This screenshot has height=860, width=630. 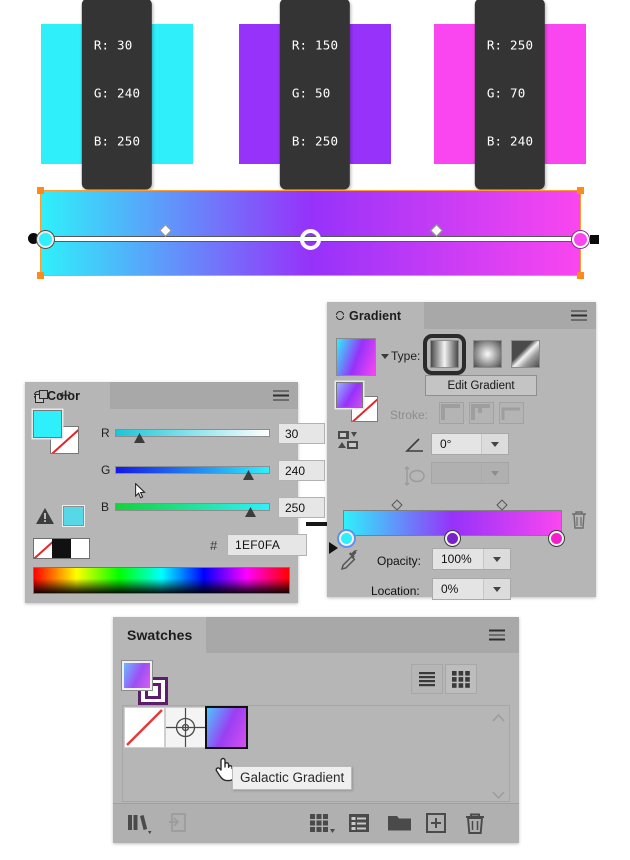 What do you see at coordinates (161, 580) in the screenshot?
I see `color-spectrum-ramp` at bounding box center [161, 580].